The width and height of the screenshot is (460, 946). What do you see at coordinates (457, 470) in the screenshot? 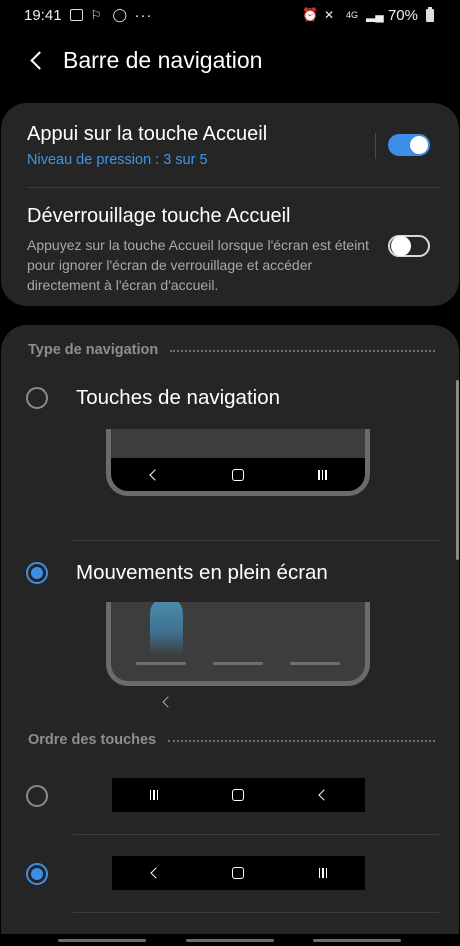
I see `scrollbar` at bounding box center [457, 470].